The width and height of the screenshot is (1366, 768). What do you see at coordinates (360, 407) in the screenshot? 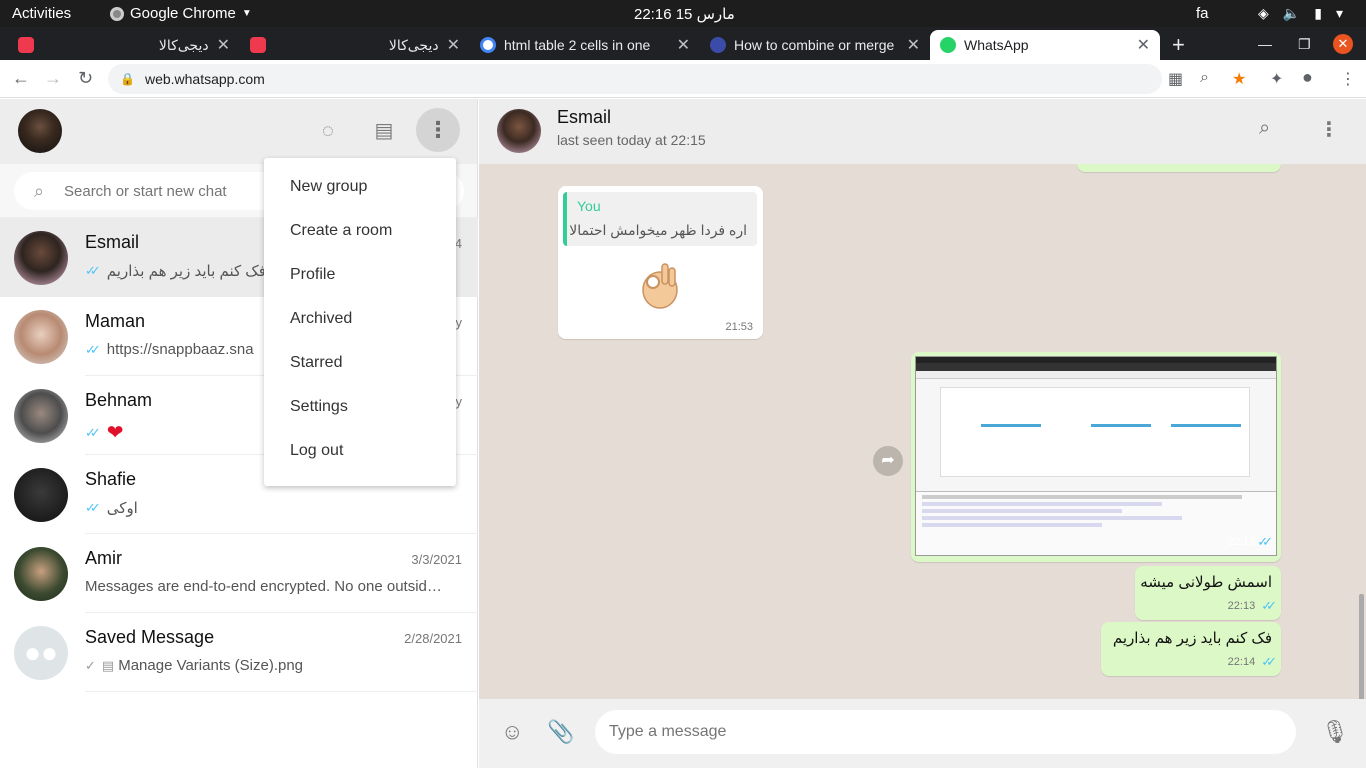
I see `menu-item-settings: Settings` at bounding box center [360, 407].